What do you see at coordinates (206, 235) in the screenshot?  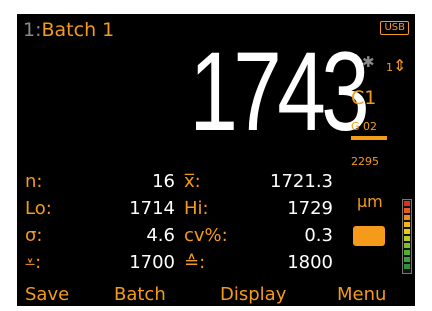 I see `stat-cv-label: cv%:` at bounding box center [206, 235].